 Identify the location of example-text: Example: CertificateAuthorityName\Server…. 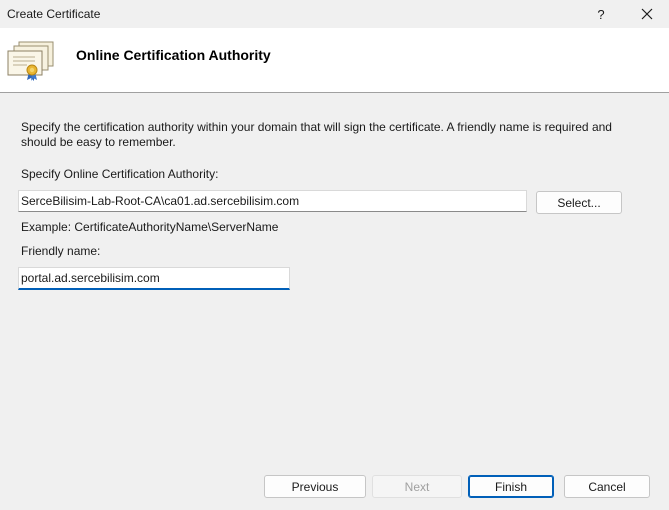
(150, 227).